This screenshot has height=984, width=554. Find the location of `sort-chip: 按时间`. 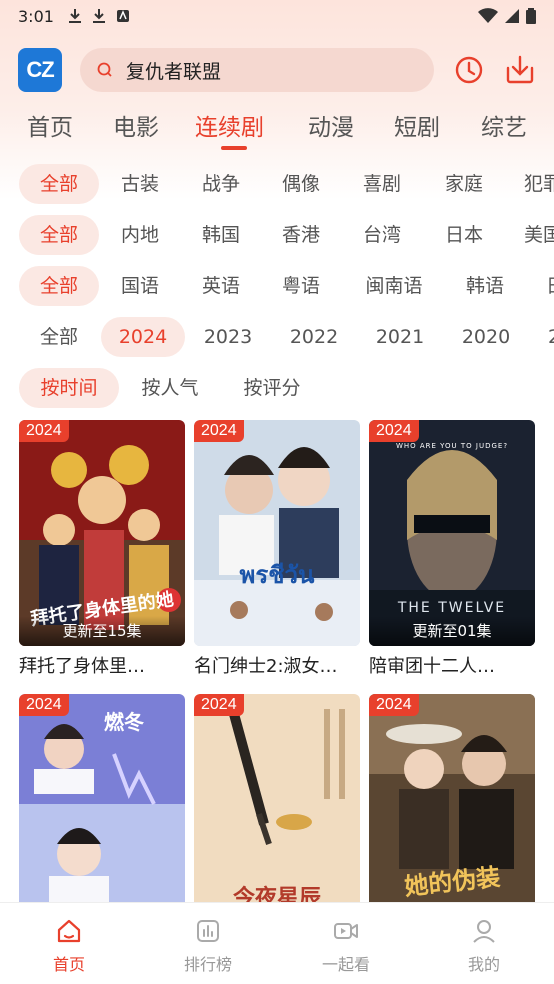

sort-chip: 按时间 is located at coordinates (69, 388).